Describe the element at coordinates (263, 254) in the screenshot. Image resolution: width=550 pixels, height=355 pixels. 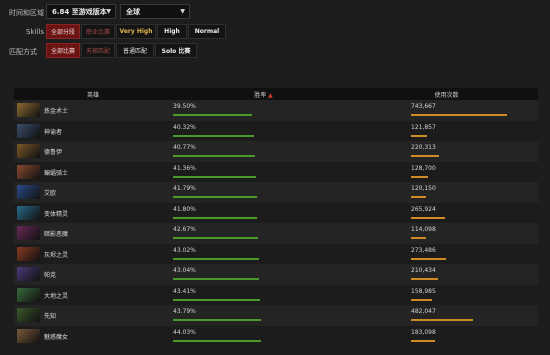
I see `winrate-cell: 43.02%` at that location.